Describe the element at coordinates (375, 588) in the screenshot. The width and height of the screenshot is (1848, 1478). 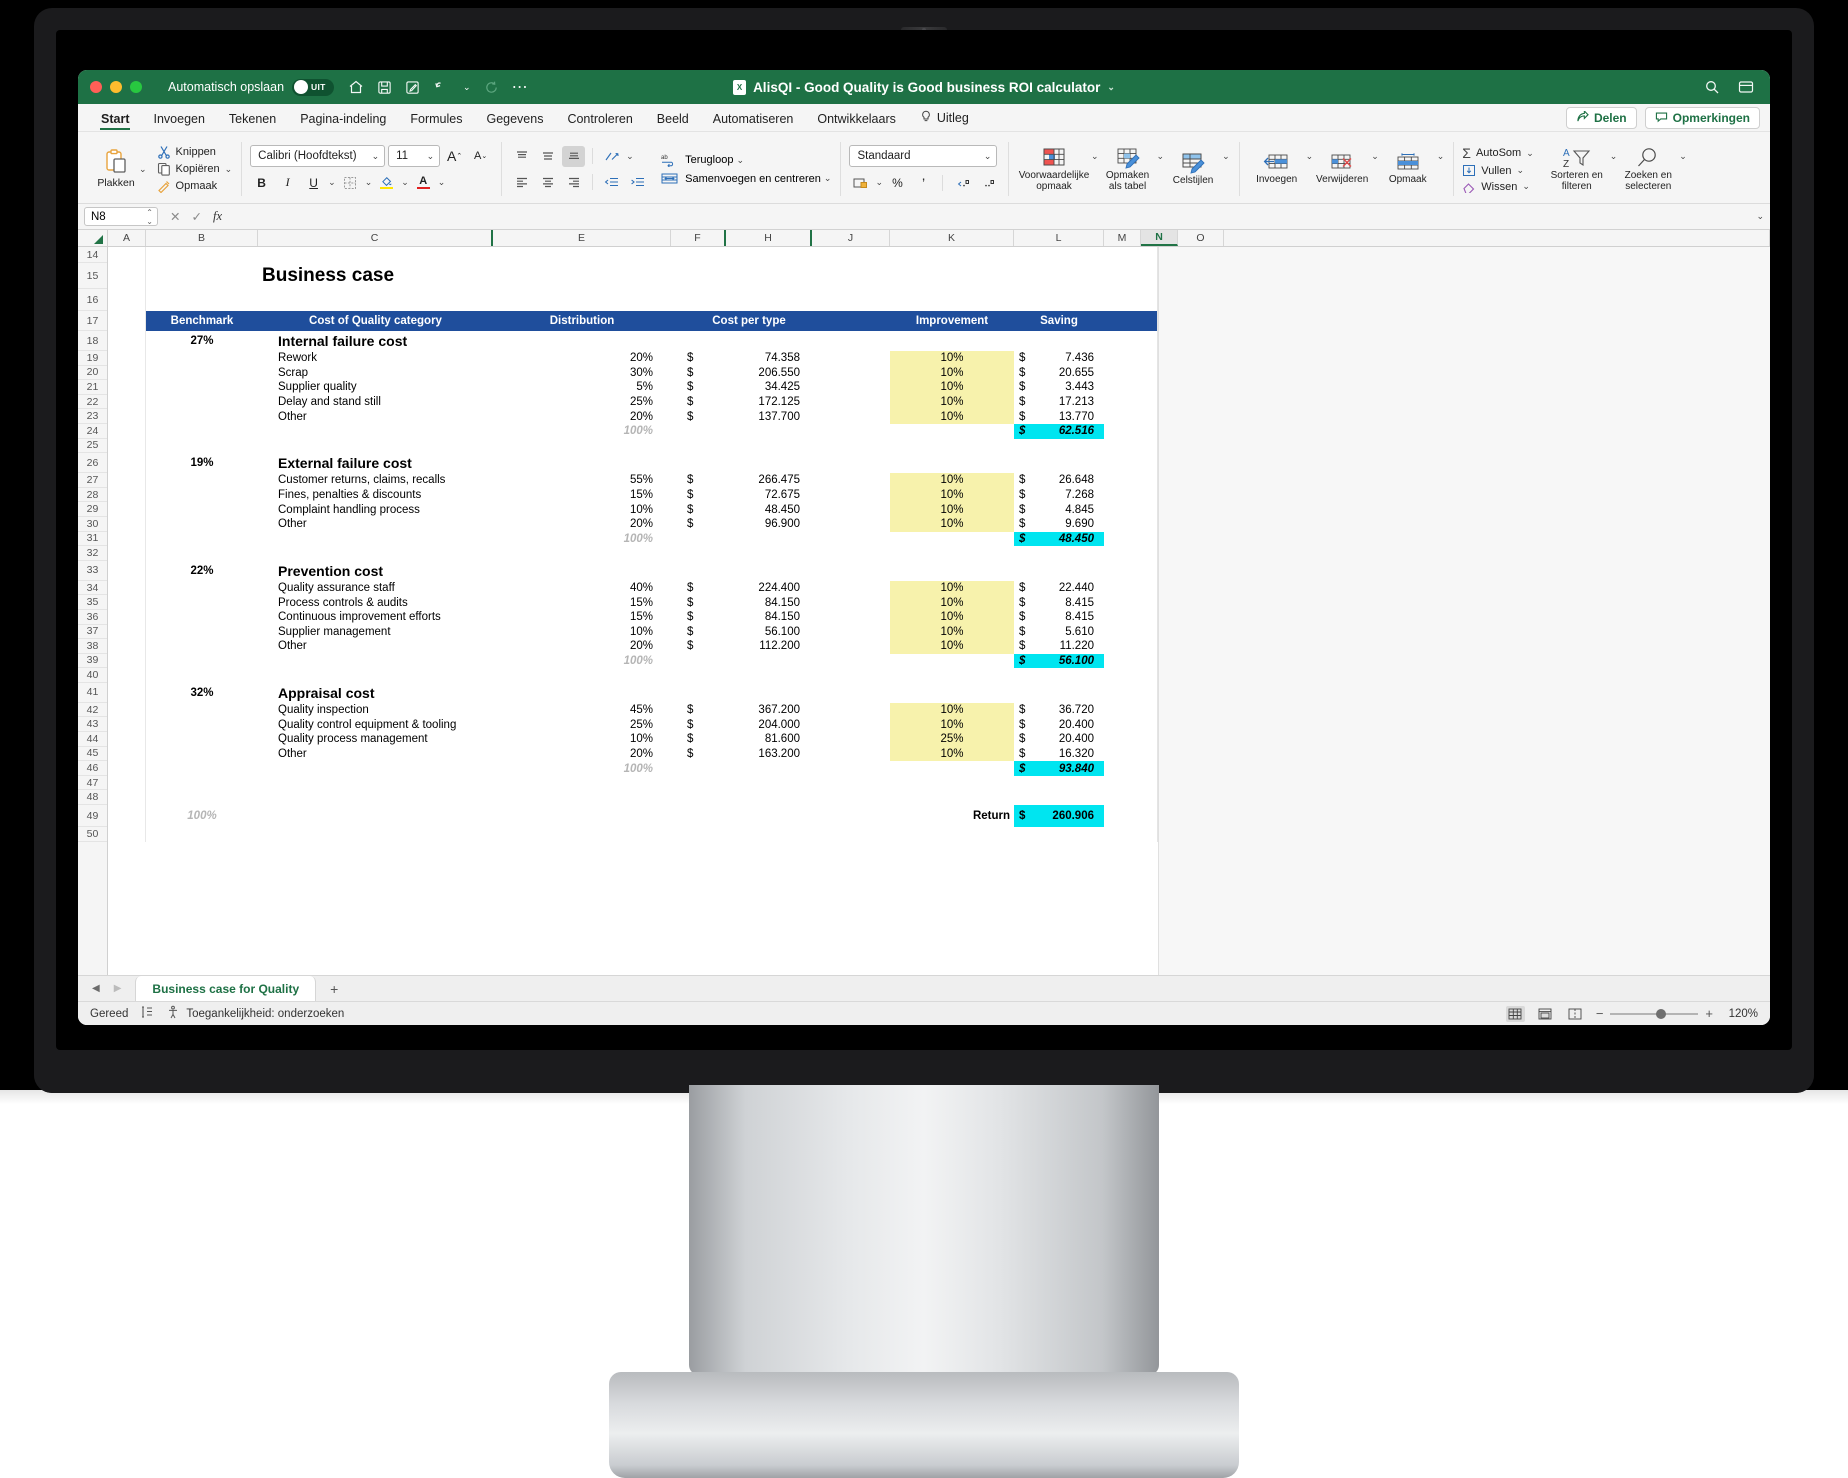
I see `item-label-2-0: Quality assurance staff` at that location.